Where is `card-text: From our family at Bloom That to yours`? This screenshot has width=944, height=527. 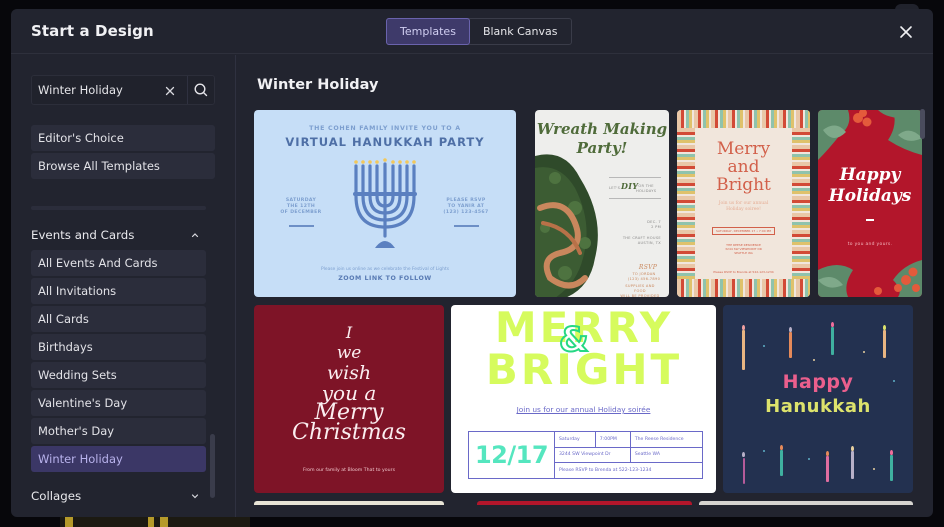
card-text: From our family at Bloom That to yours is located at coordinates (349, 470).